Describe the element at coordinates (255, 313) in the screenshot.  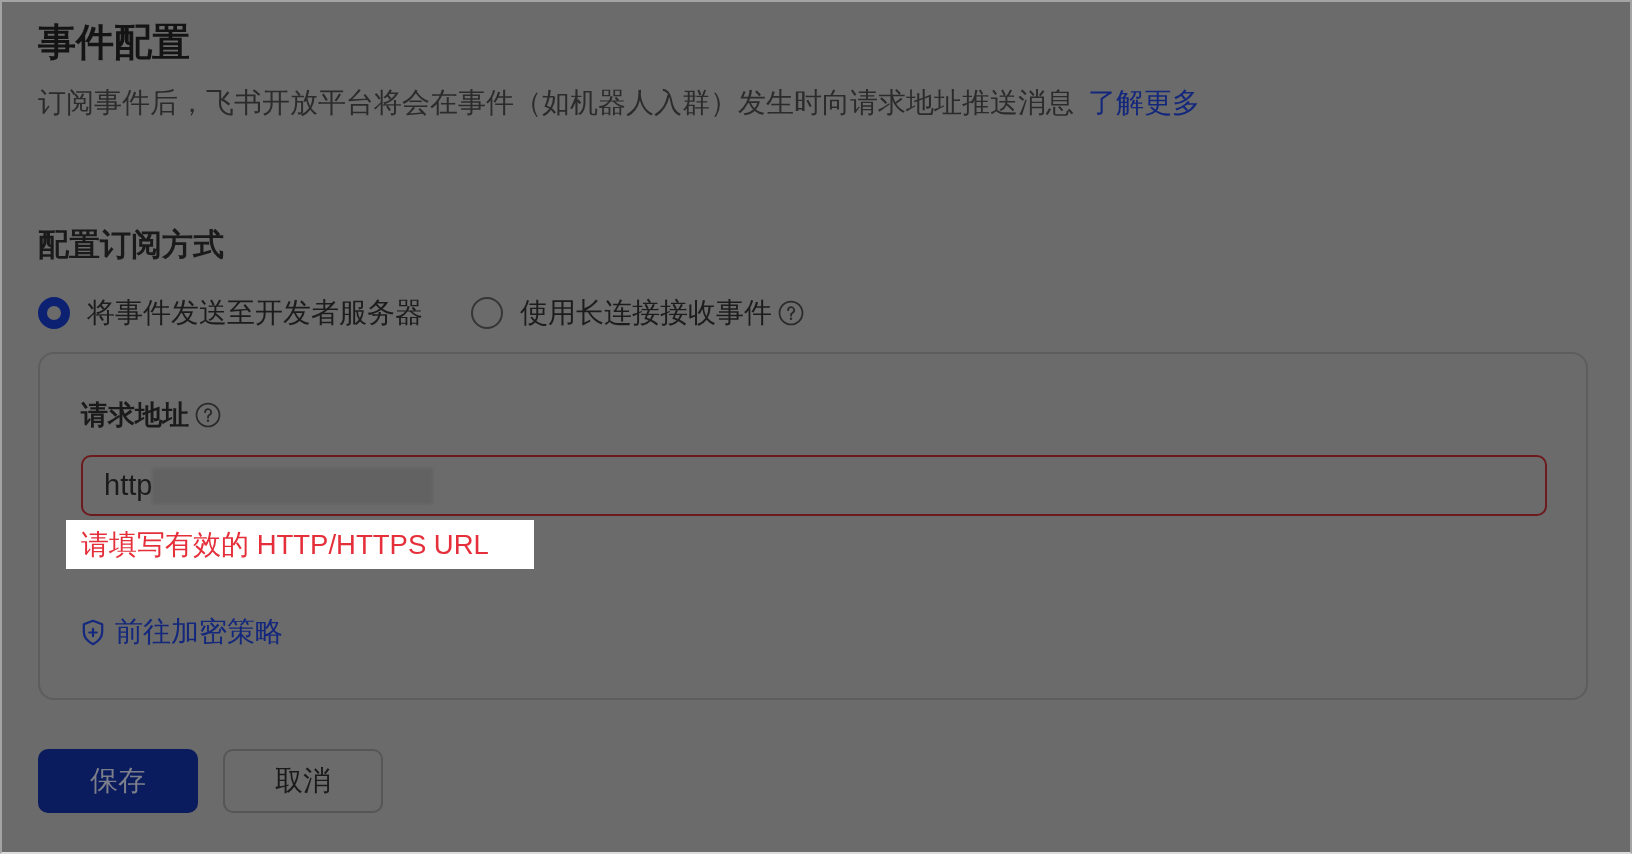
I see `radio-label: 将事件发送至开发者服务器` at that location.